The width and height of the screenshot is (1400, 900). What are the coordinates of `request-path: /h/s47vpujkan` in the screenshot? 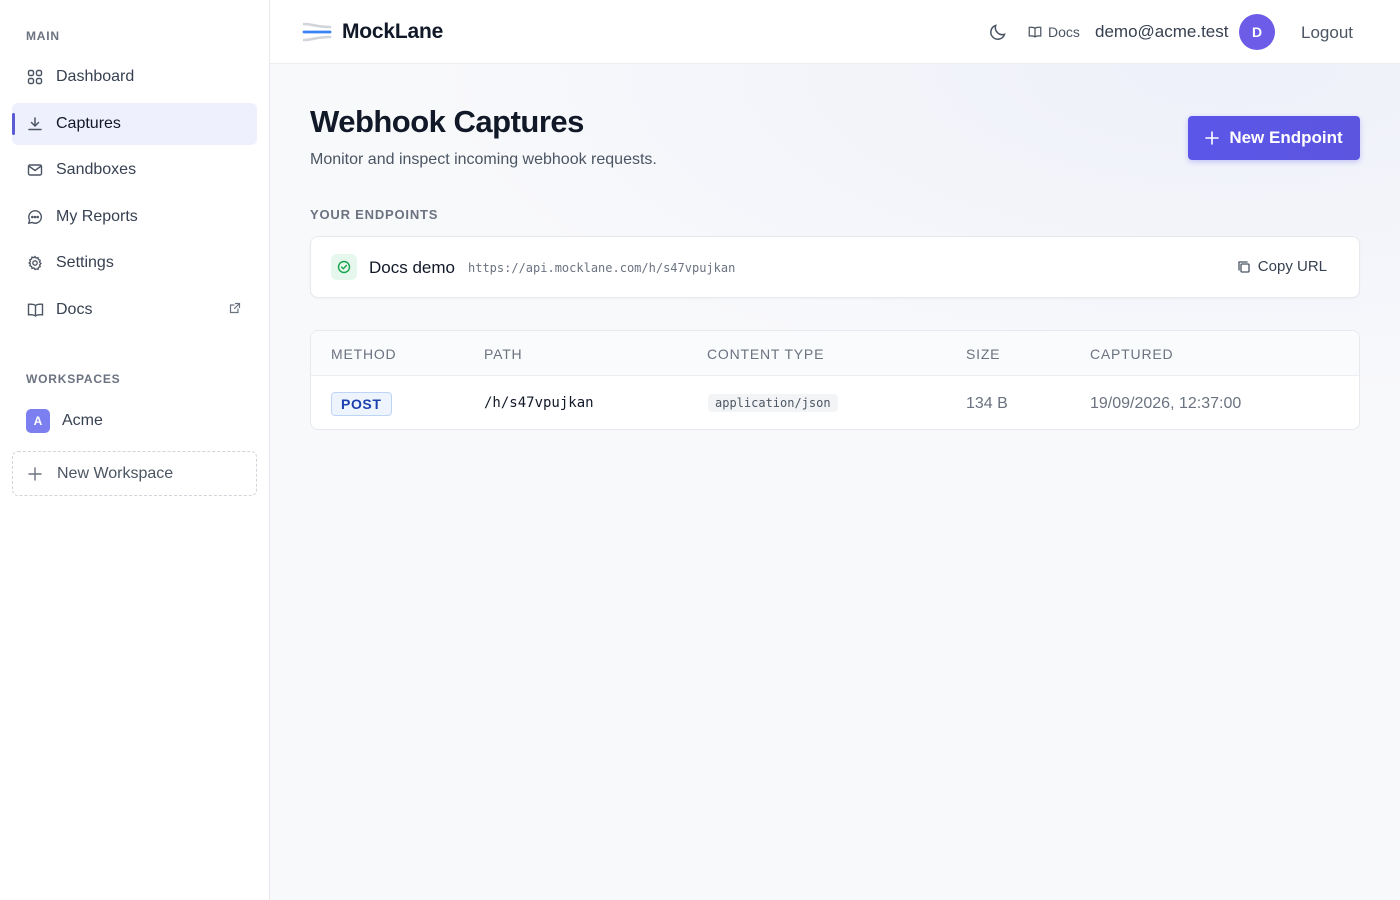 It's located at (539, 403).